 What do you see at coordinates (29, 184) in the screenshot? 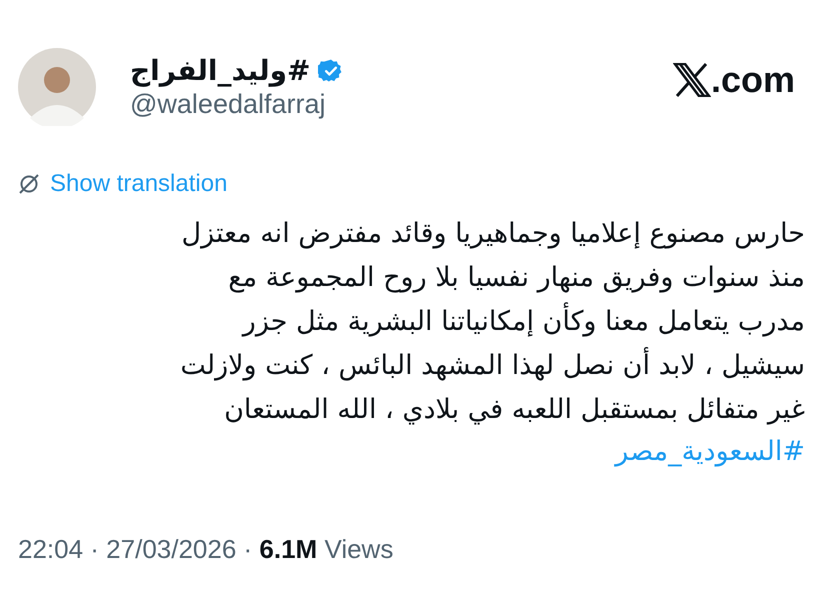
I see `translate-icon` at bounding box center [29, 184].